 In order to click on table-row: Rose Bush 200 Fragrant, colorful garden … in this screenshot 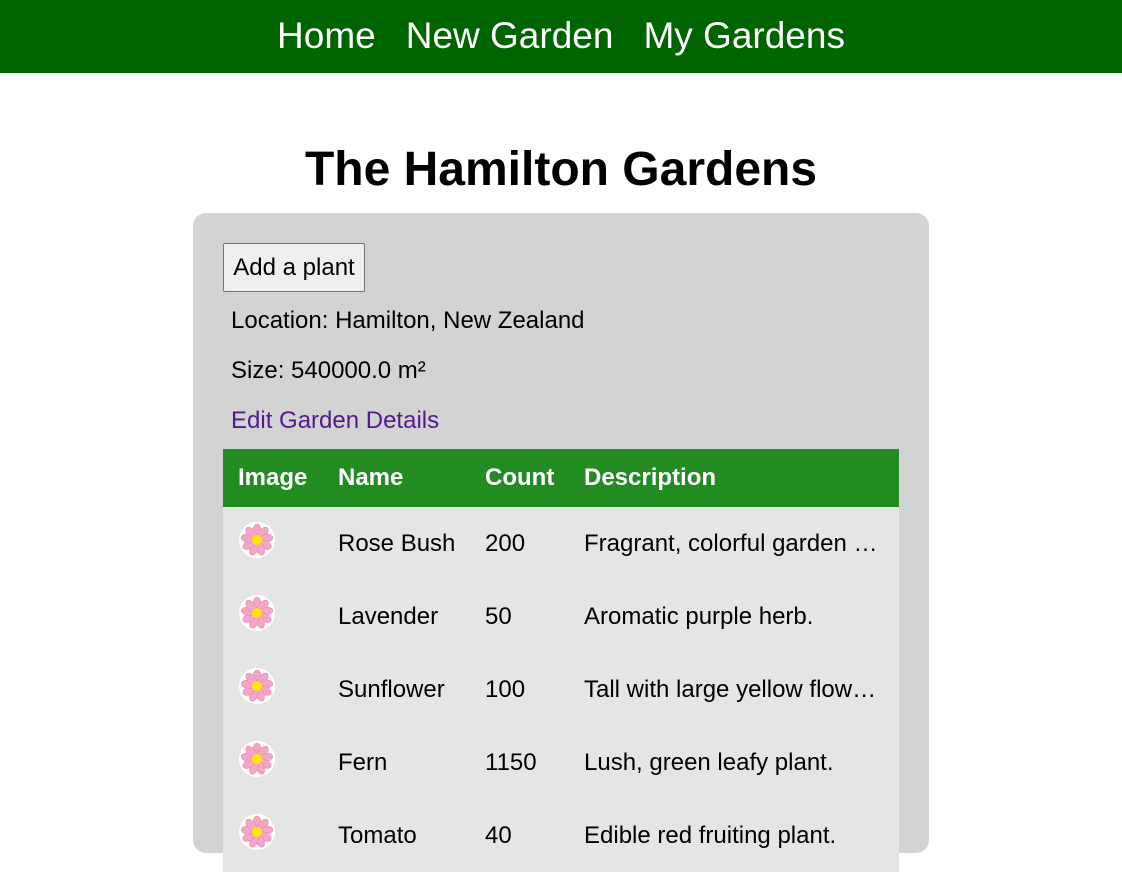, I will do `click(561, 543)`.